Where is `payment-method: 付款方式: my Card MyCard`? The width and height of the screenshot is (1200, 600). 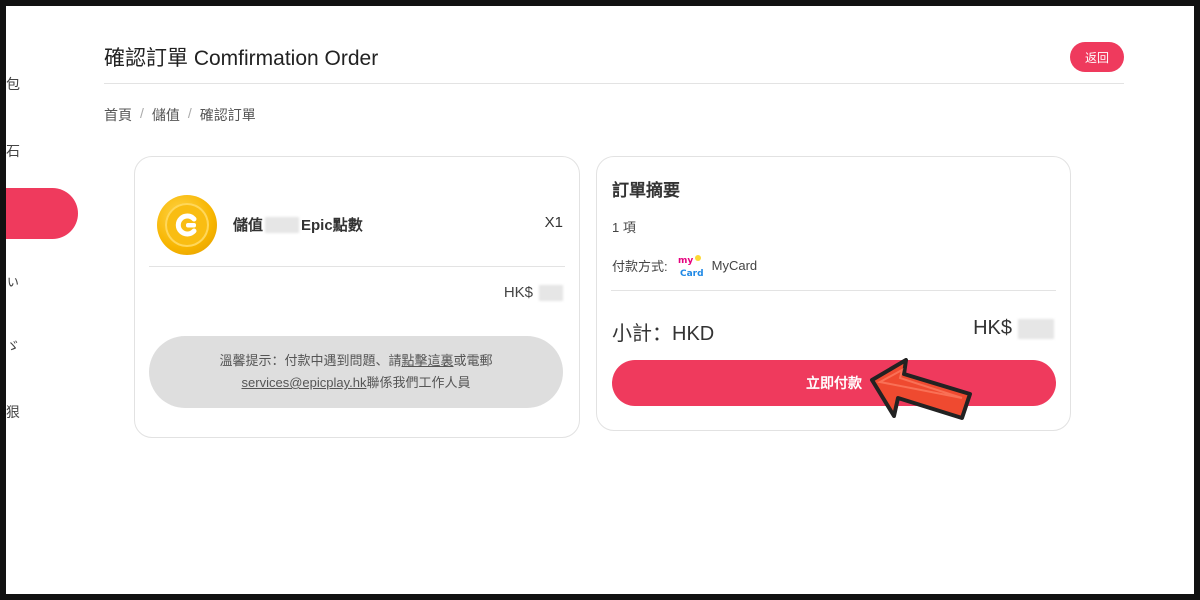 payment-method: 付款方式: my Card MyCard is located at coordinates (685, 265).